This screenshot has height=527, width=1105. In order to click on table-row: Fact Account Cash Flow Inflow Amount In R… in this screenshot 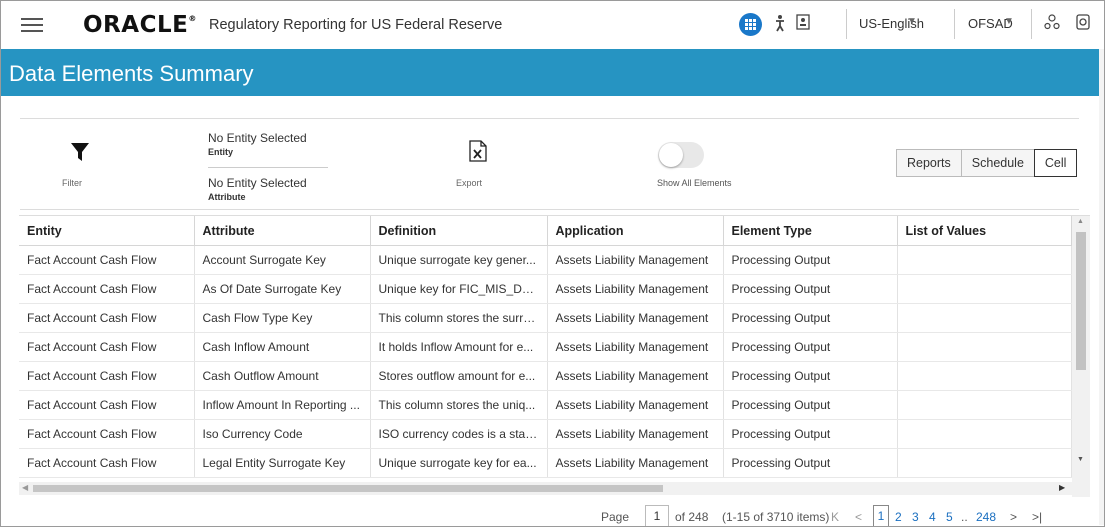, I will do `click(545, 405)`.